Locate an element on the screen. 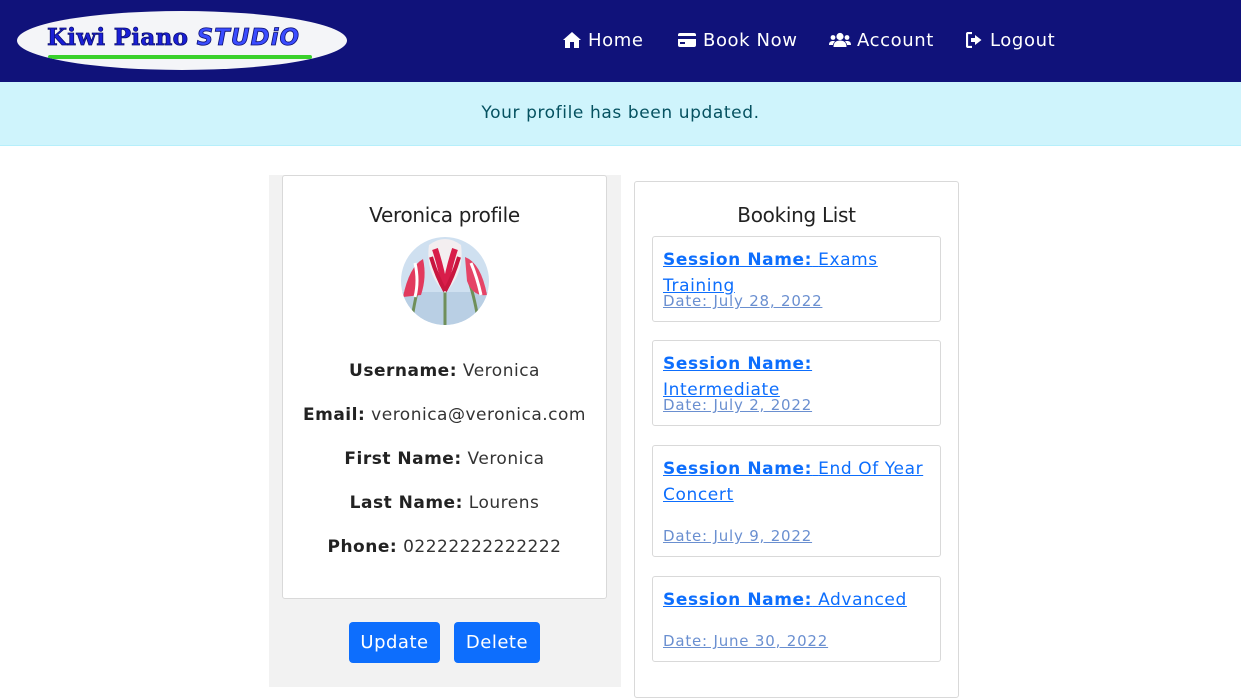 Image resolution: width=1241 pixels, height=700 pixels. nav-home-link: Home is located at coordinates (603, 40).